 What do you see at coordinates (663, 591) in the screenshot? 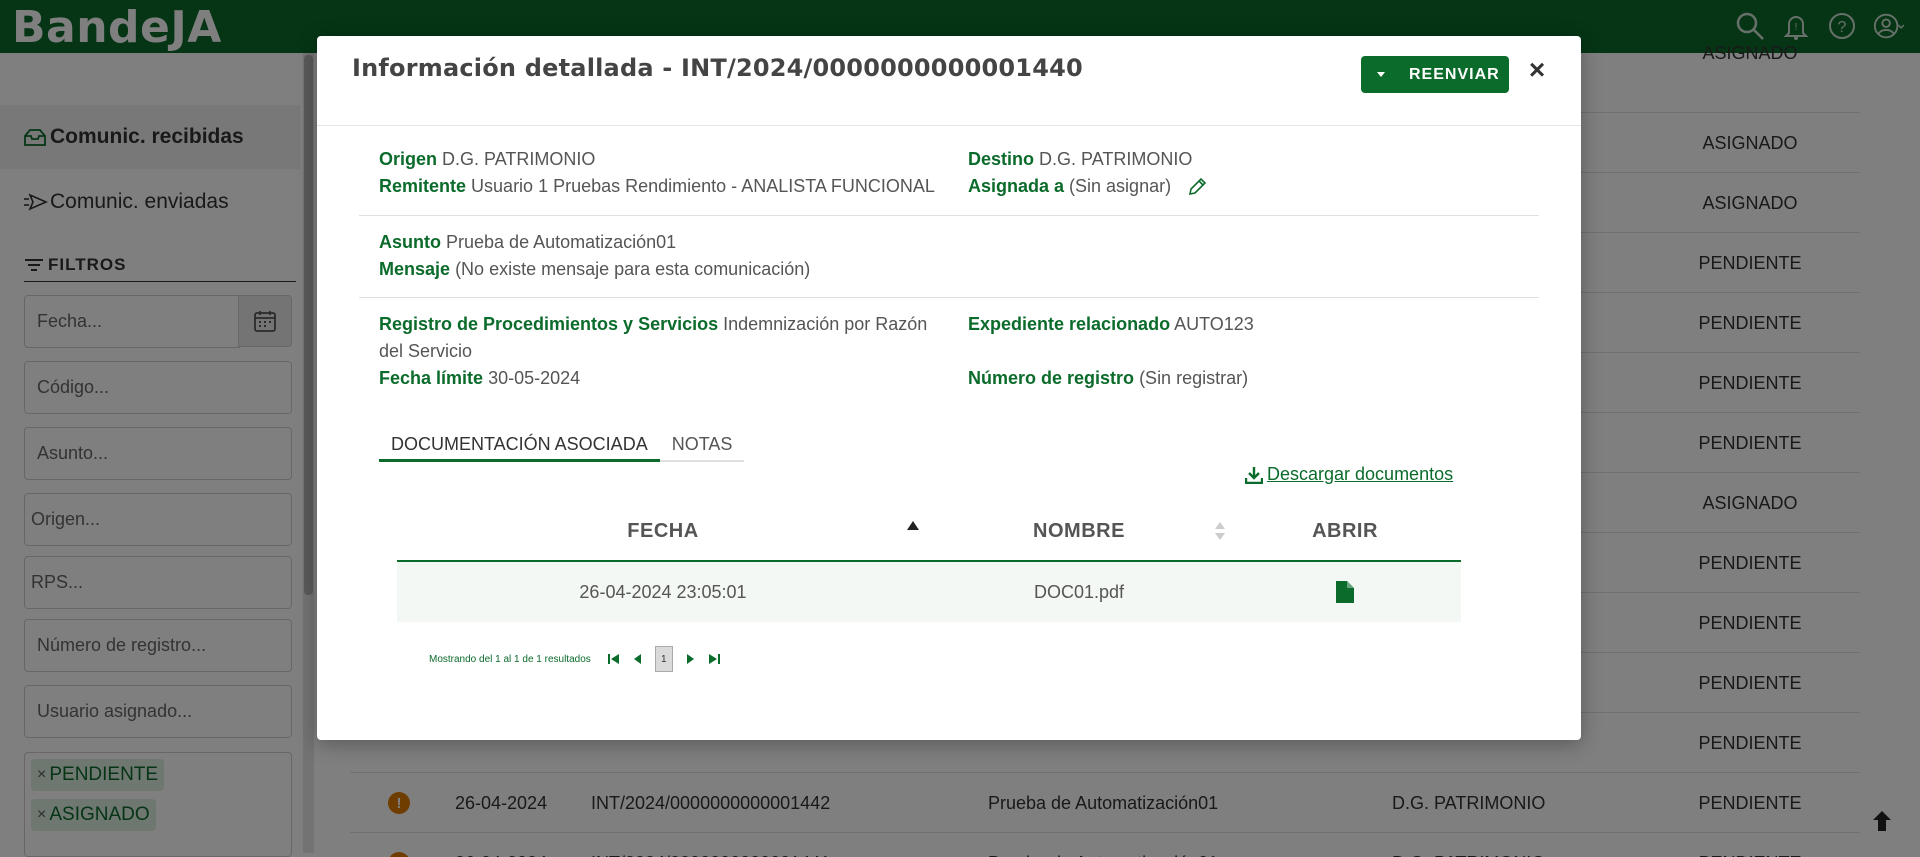
I see `fecha-cell: 26-04-2024 23:05:01` at bounding box center [663, 591].